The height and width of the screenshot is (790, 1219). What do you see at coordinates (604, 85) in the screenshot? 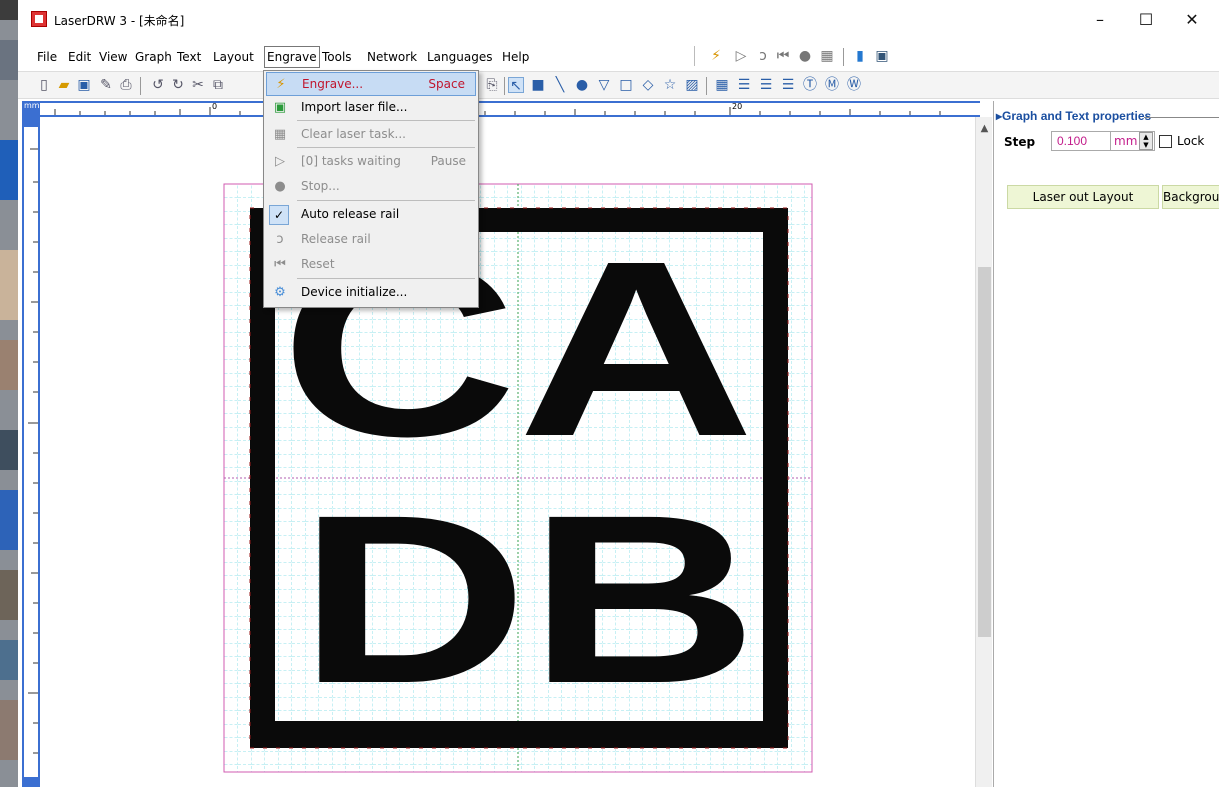
I see `triangle-icon: ▽` at bounding box center [604, 85].